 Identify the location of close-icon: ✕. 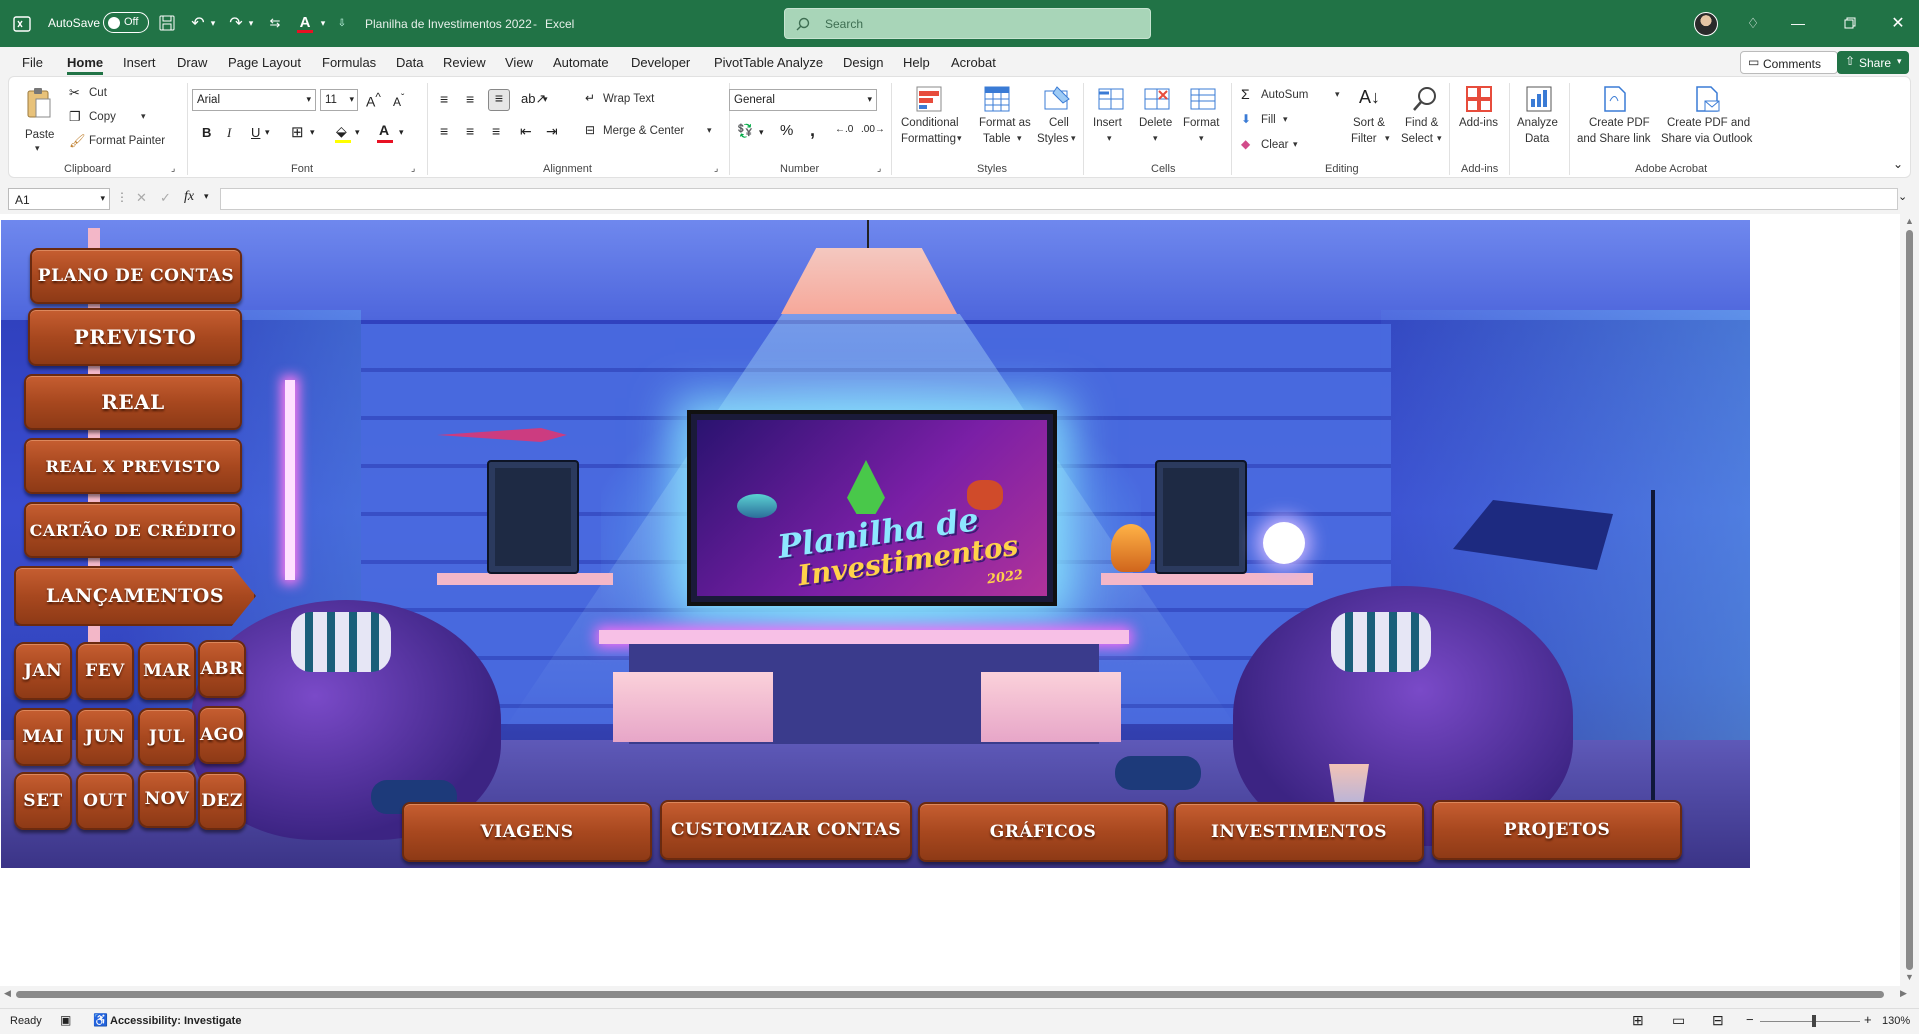
(1898, 23).